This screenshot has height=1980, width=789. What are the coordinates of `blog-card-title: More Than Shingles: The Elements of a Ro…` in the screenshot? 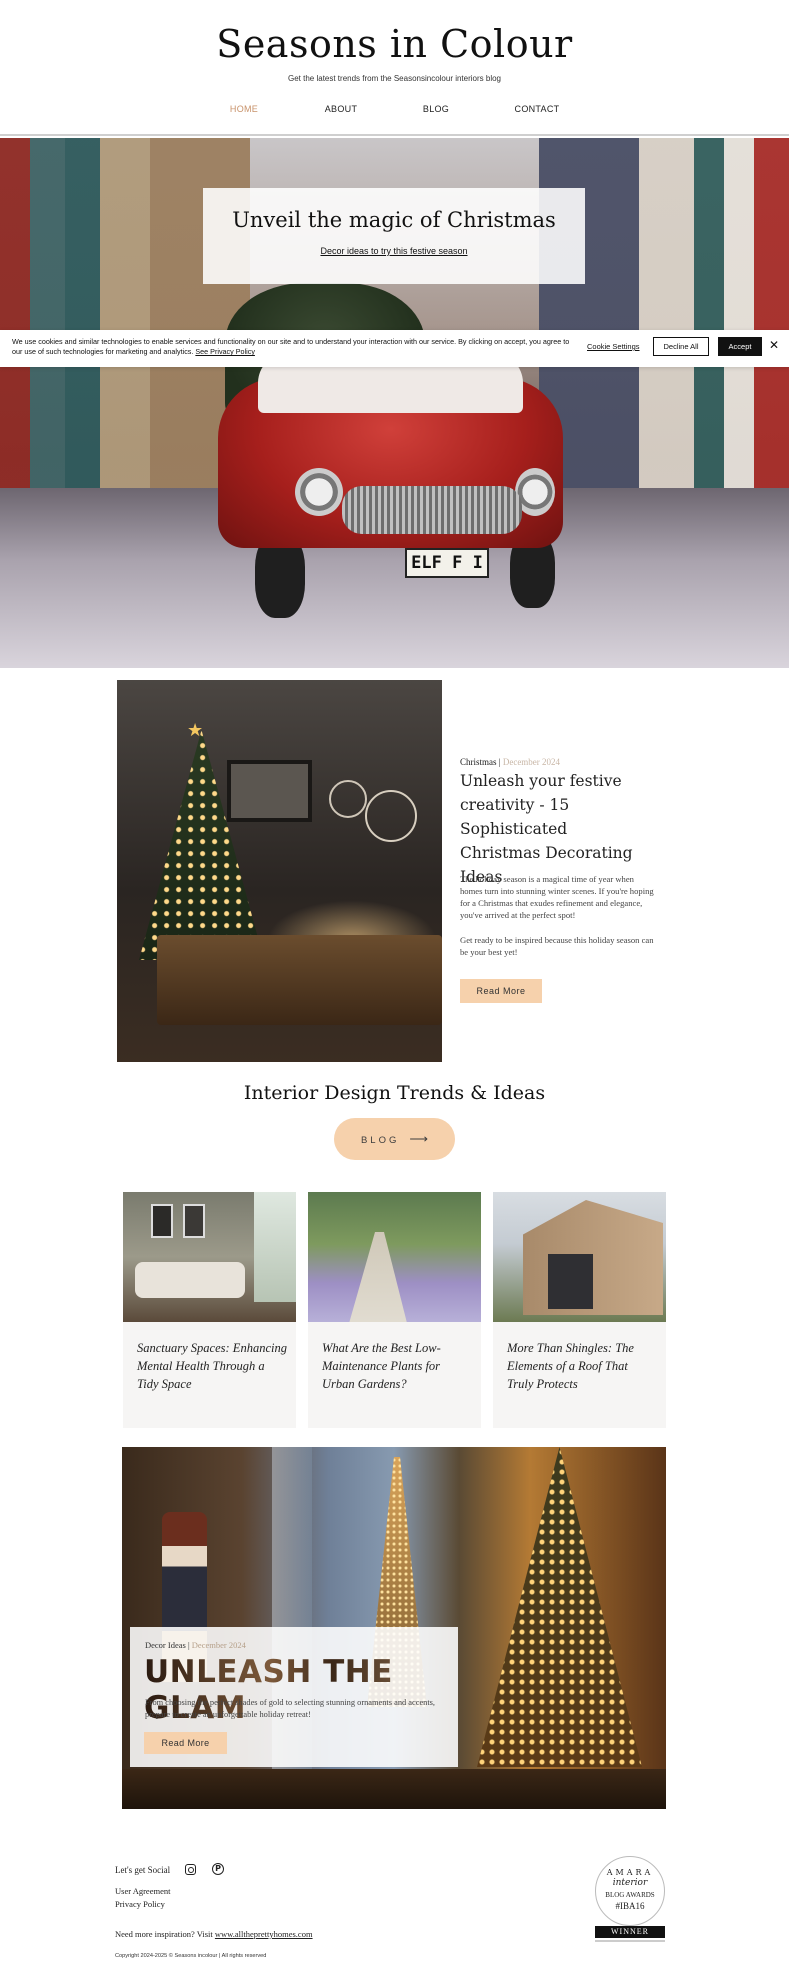 It's located at (582, 1366).